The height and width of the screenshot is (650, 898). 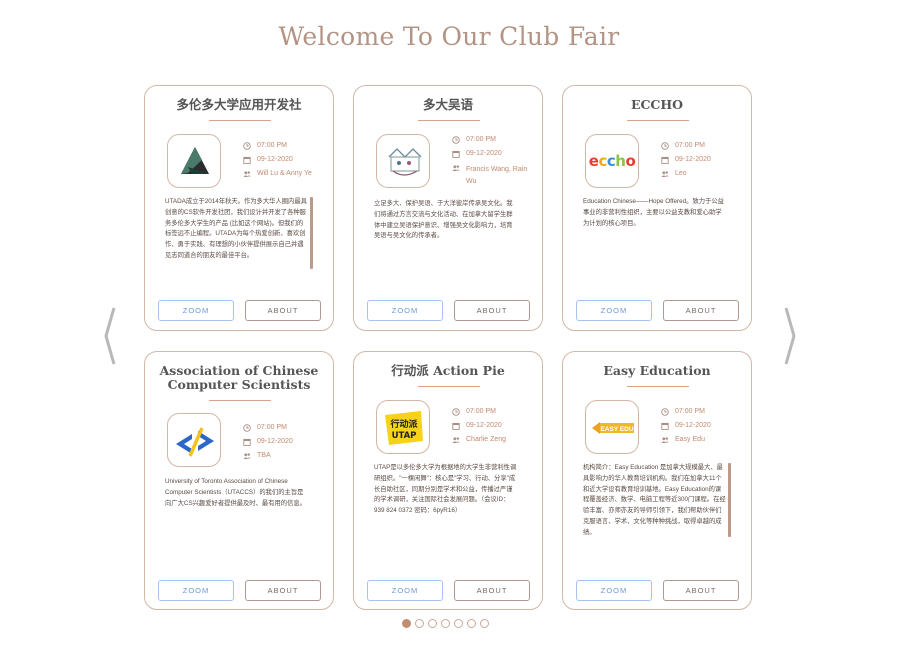 I want to click on club-logo: 行动派 UTAP, so click(x=403, y=427).